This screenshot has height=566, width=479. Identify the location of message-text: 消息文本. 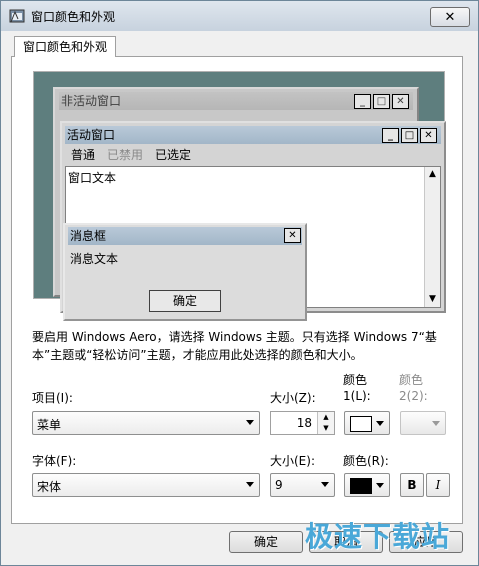
(94, 259).